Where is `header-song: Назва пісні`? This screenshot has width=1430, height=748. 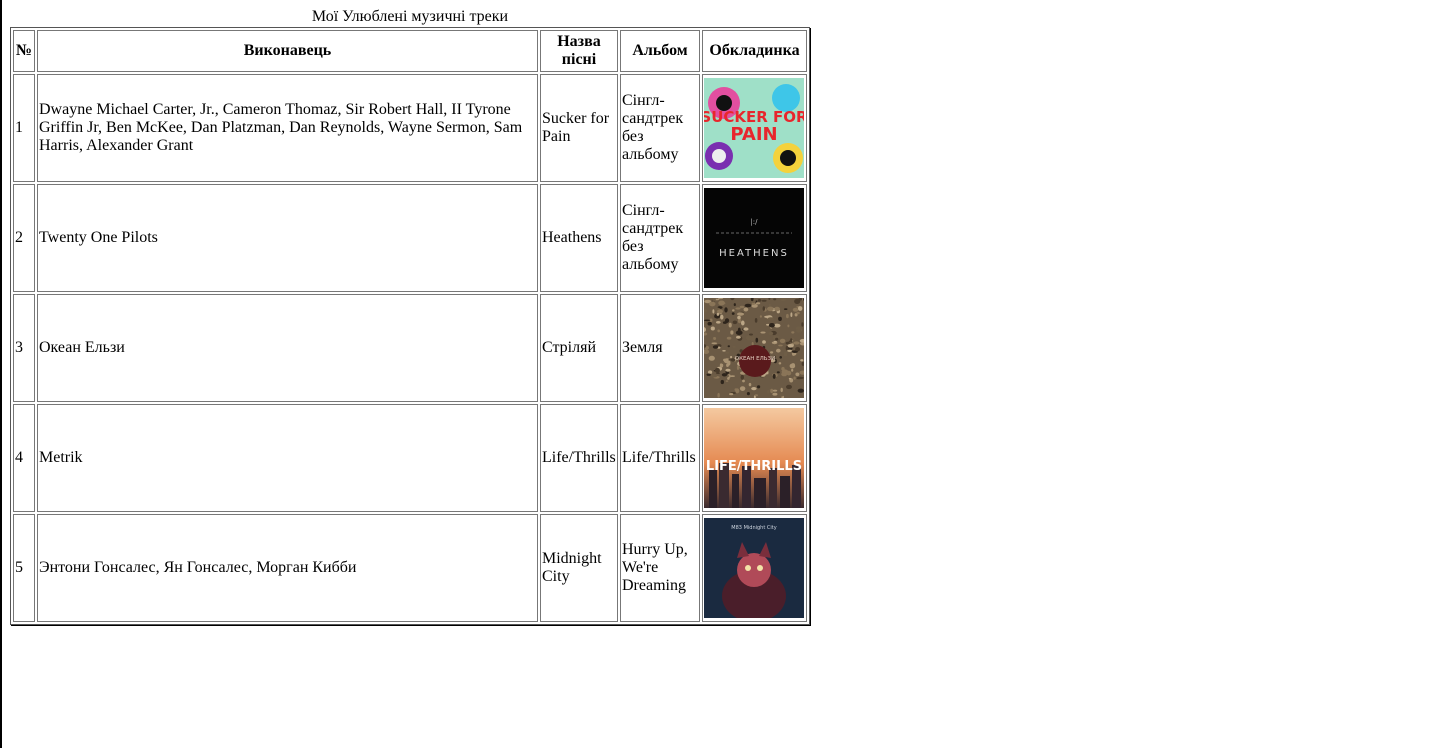
header-song: Назва пісні is located at coordinates (579, 51).